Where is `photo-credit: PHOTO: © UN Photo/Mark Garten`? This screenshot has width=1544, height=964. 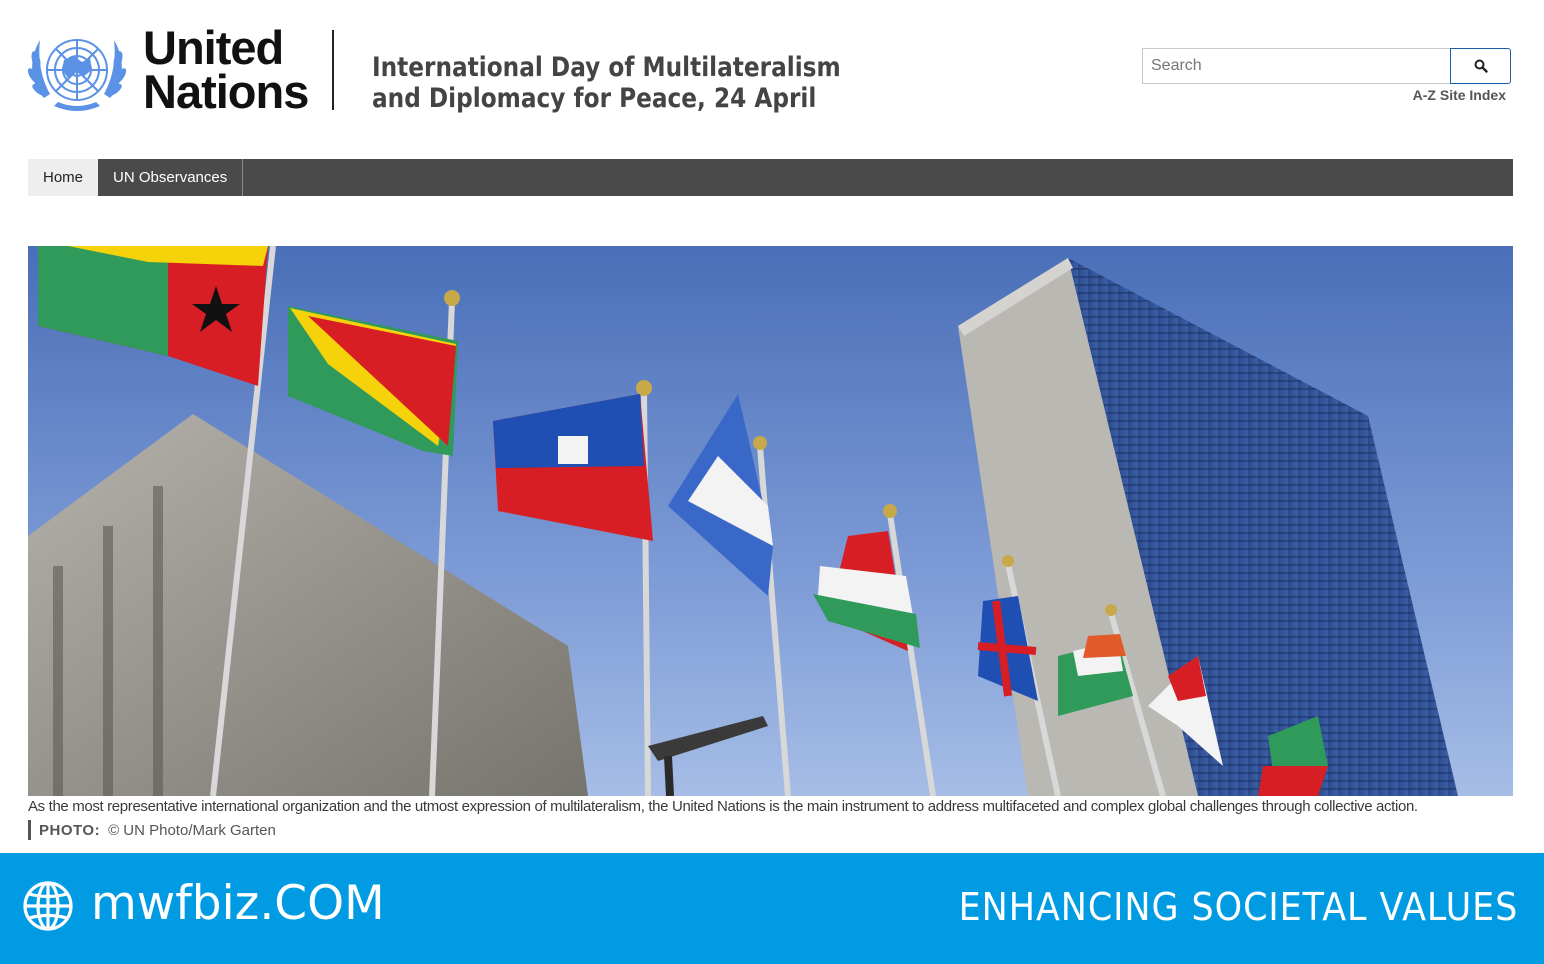 photo-credit: PHOTO: © UN Photo/Mark Garten is located at coordinates (152, 830).